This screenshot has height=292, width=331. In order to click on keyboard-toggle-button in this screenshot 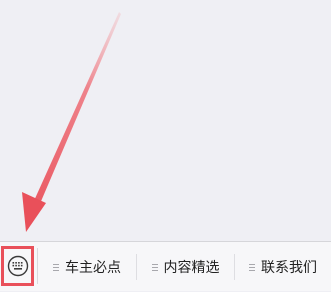, I will do `click(17, 266)`.